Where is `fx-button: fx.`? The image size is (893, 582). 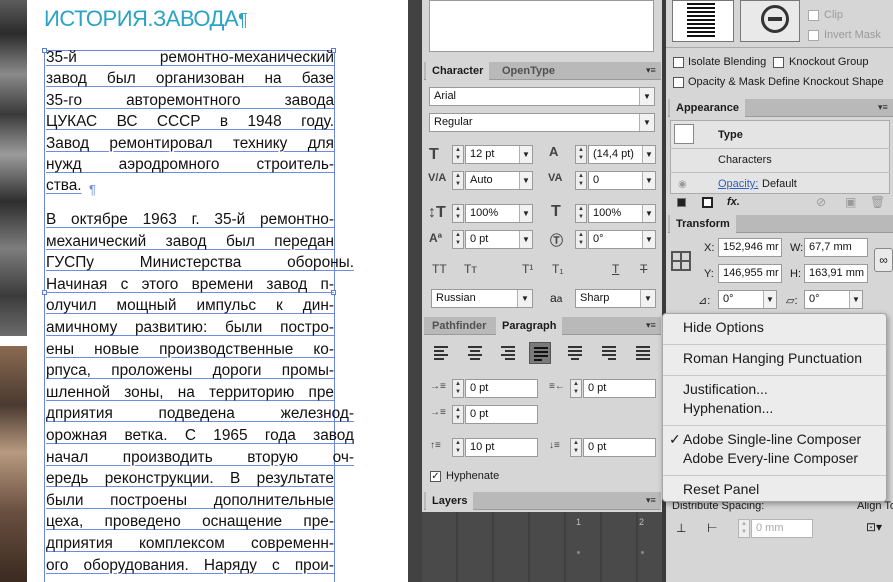 fx-button: fx. is located at coordinates (733, 202).